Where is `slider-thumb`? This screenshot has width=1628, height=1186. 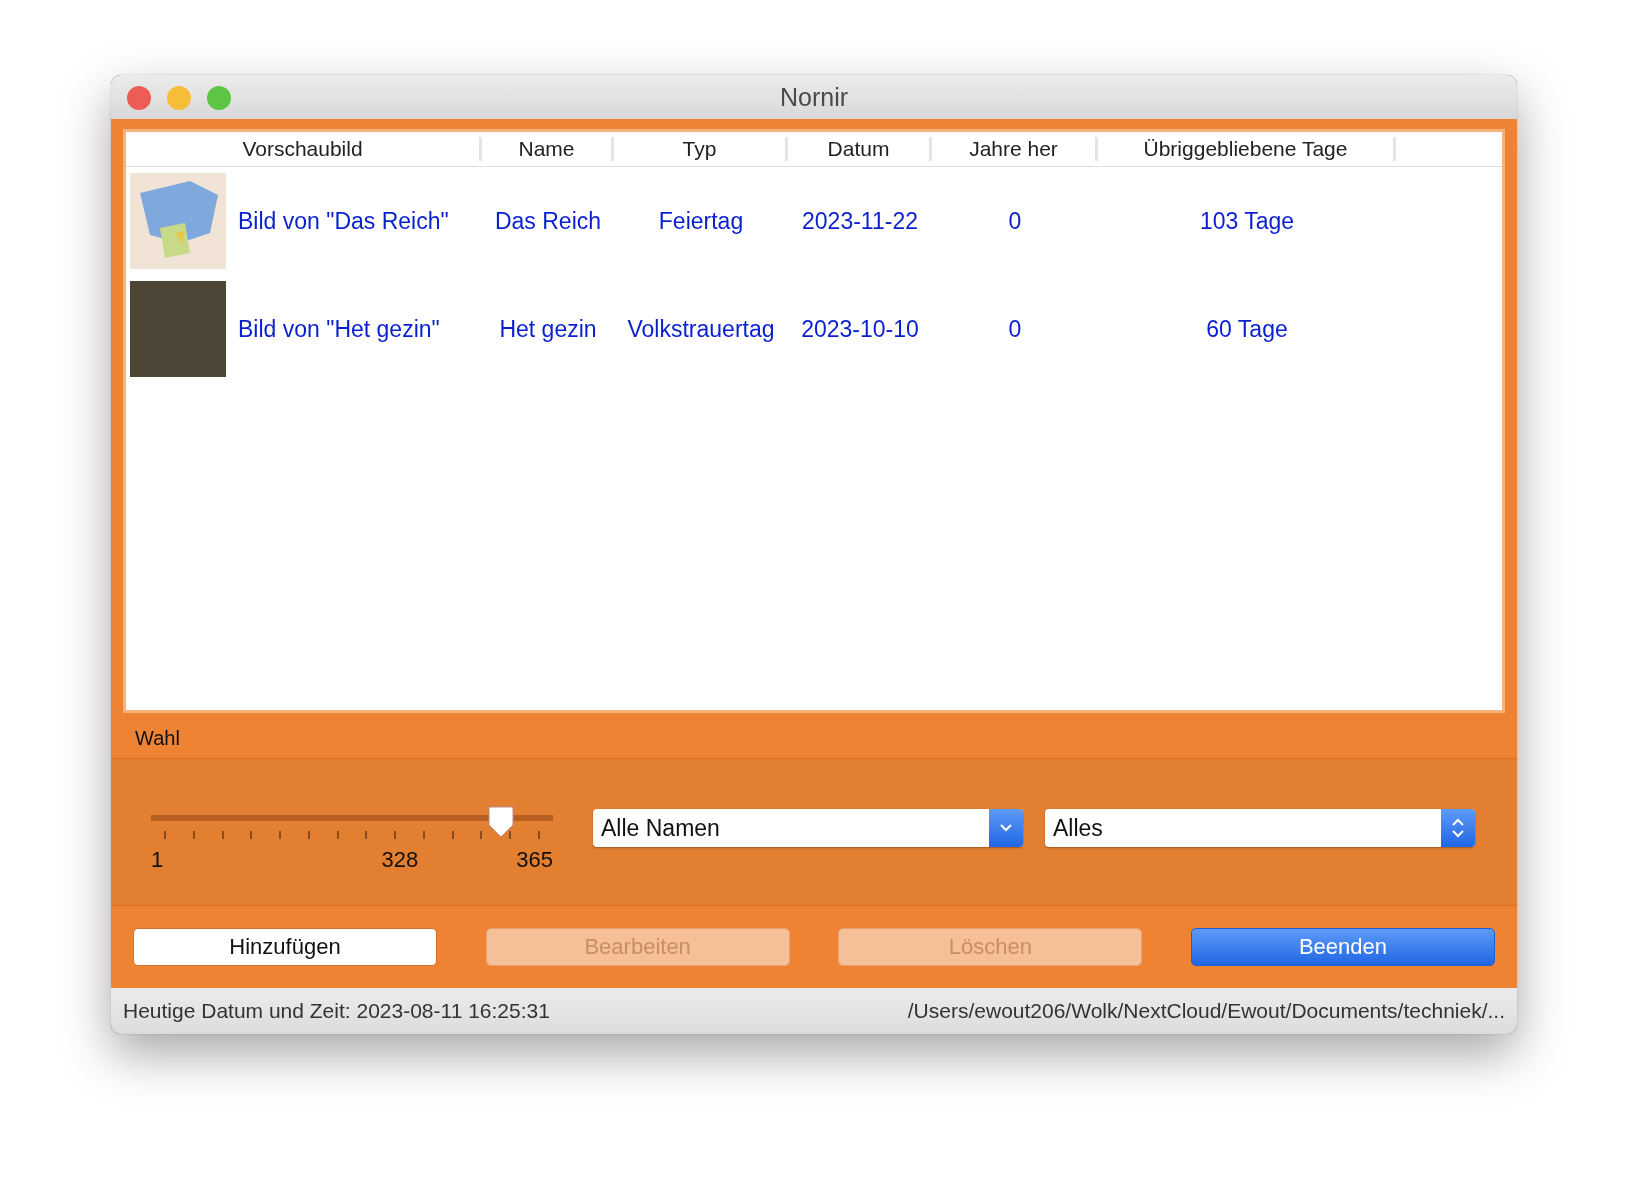 slider-thumb is located at coordinates (500, 822).